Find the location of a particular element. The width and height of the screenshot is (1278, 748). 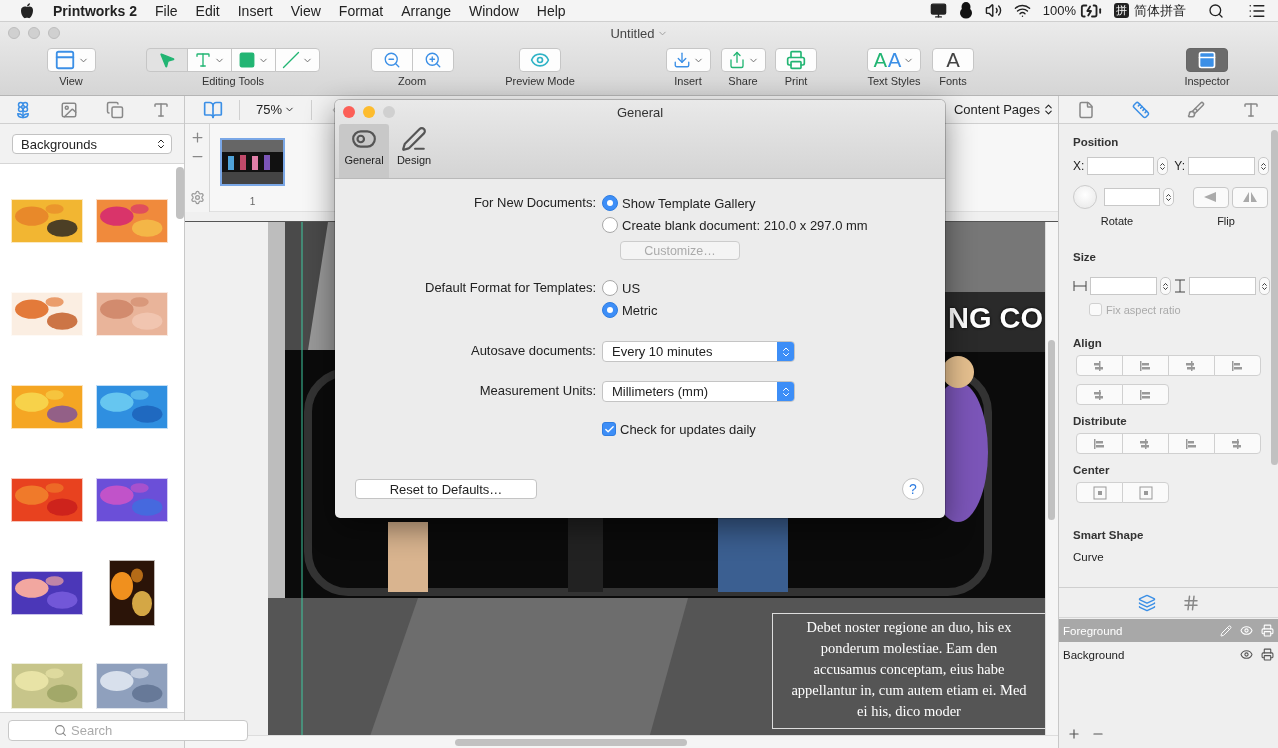

help-button: ? is located at coordinates (913, 489).